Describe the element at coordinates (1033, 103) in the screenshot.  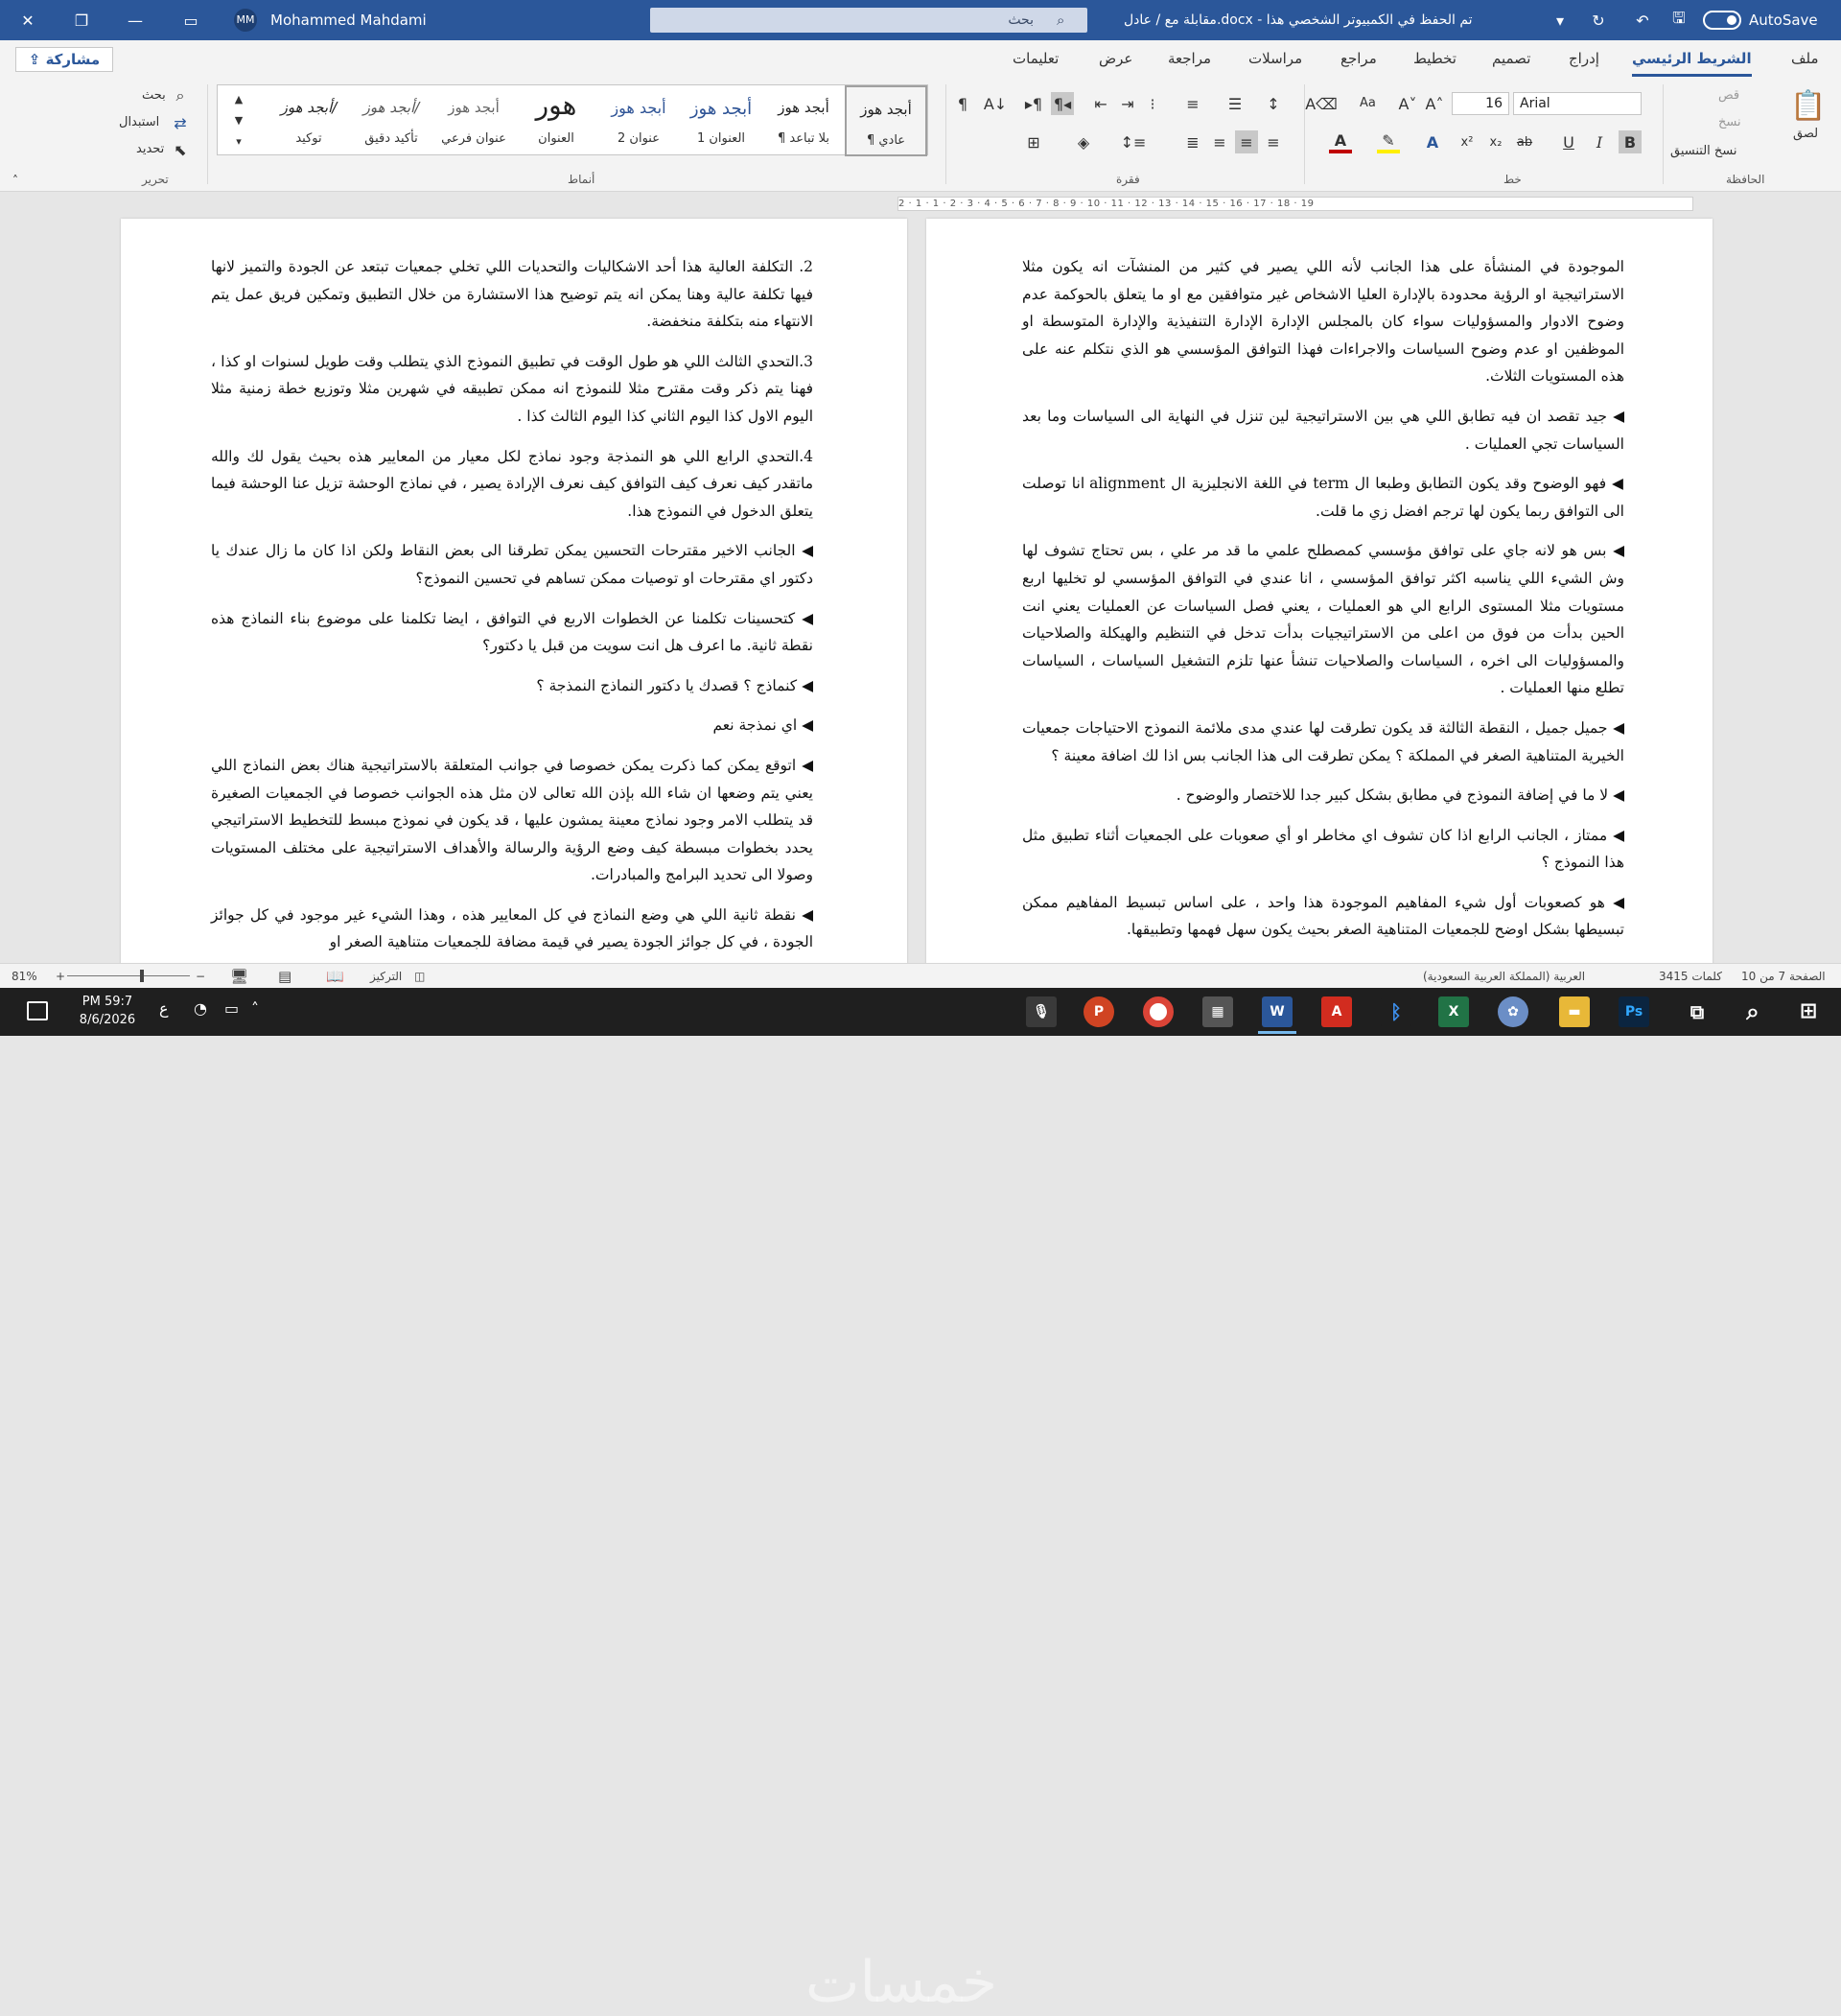
I see `ltr-direction-icon: ▸¶` at that location.